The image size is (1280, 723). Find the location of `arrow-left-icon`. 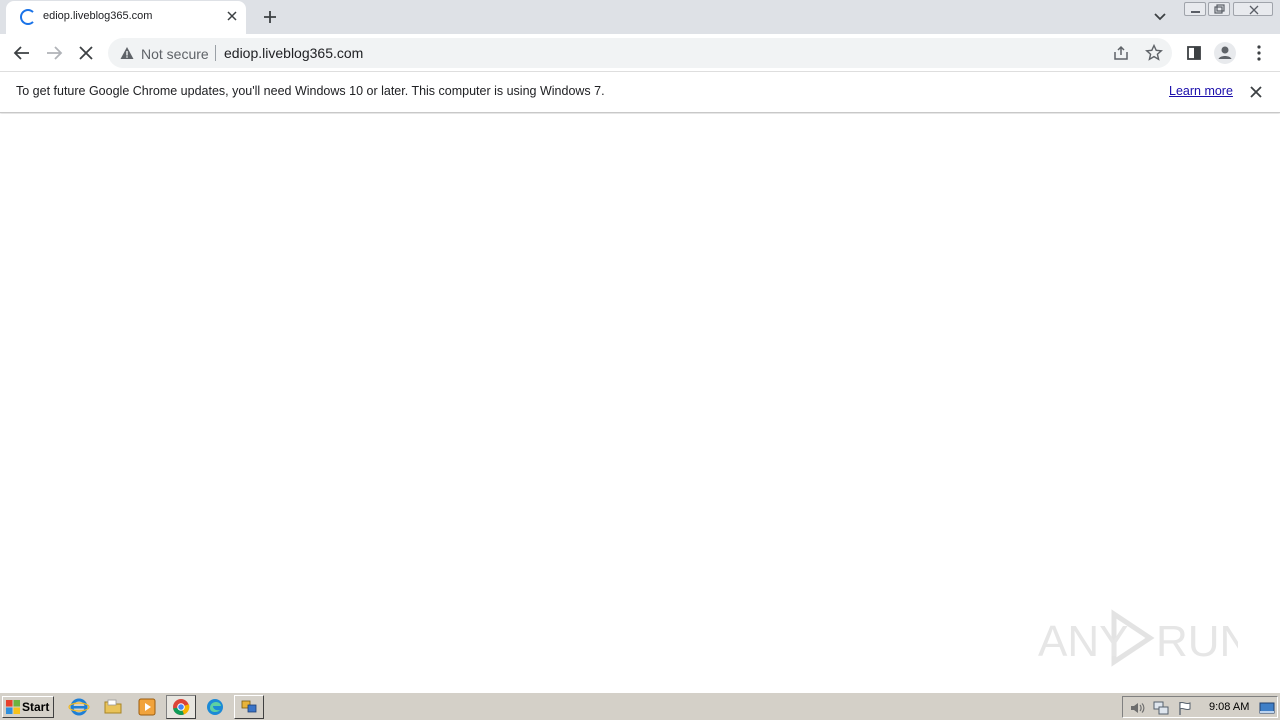

arrow-left-icon is located at coordinates (21, 53).